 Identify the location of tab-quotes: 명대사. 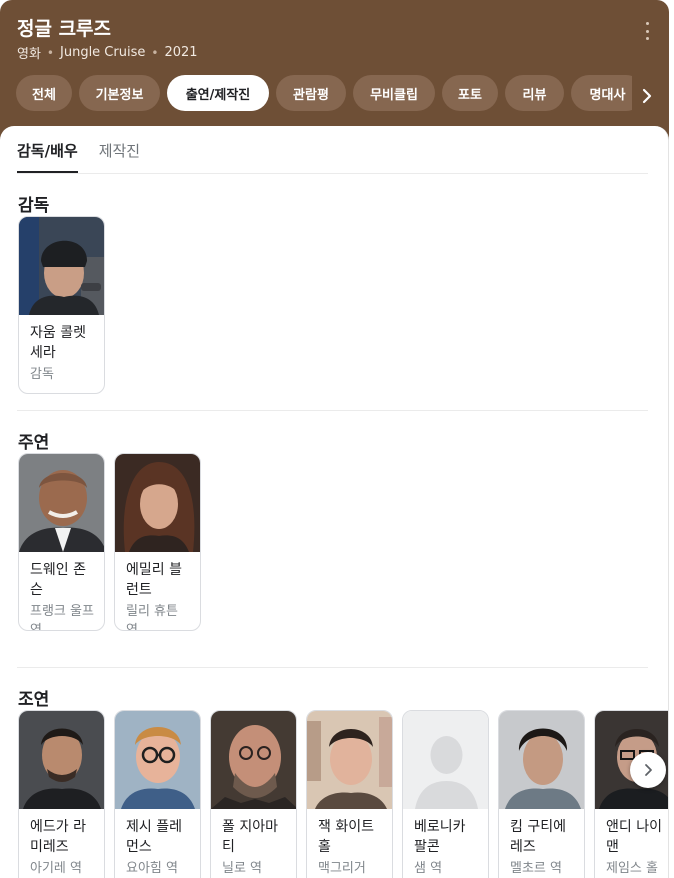
(601, 93).